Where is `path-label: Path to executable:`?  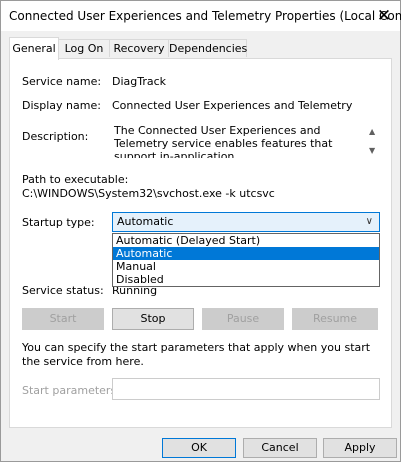 path-label: Path to executable: is located at coordinates (75, 179).